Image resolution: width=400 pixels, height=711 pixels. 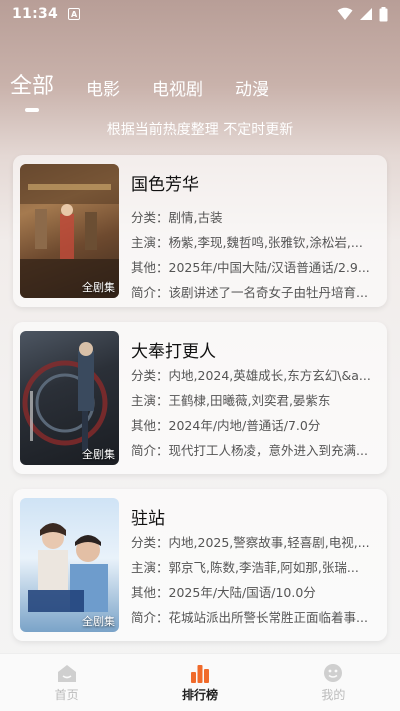 What do you see at coordinates (200, 130) in the screenshot?
I see `ranking-subtitle: 根据当前热度整理 不定时更新` at bounding box center [200, 130].